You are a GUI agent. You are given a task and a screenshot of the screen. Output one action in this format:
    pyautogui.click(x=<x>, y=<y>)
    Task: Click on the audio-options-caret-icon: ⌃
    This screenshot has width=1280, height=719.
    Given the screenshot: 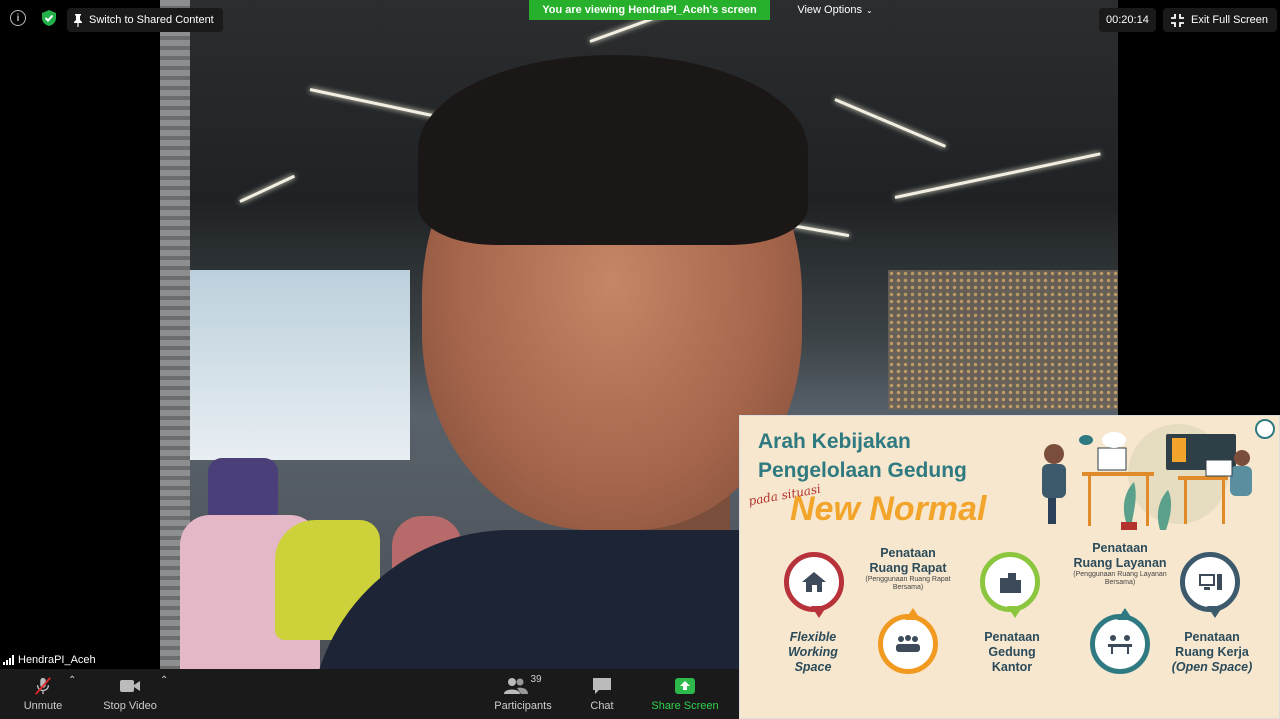 What is the action you would take?
    pyautogui.click(x=72, y=680)
    